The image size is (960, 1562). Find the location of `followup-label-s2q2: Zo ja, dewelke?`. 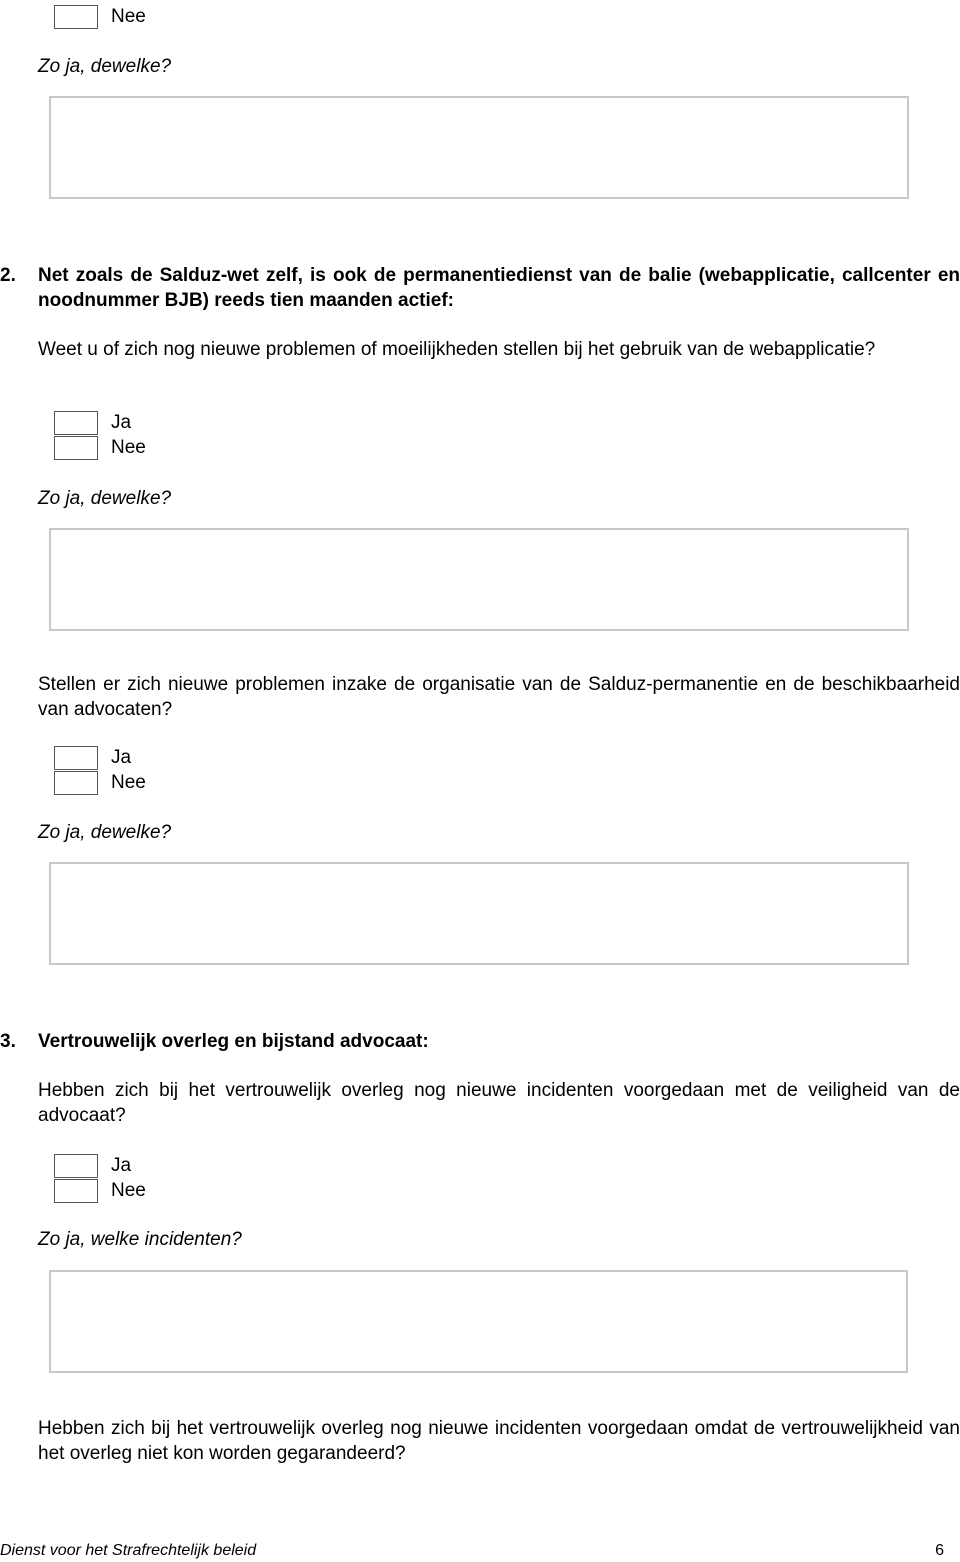

followup-label-s2q2: Zo ja, dewelke? is located at coordinates (105, 832).